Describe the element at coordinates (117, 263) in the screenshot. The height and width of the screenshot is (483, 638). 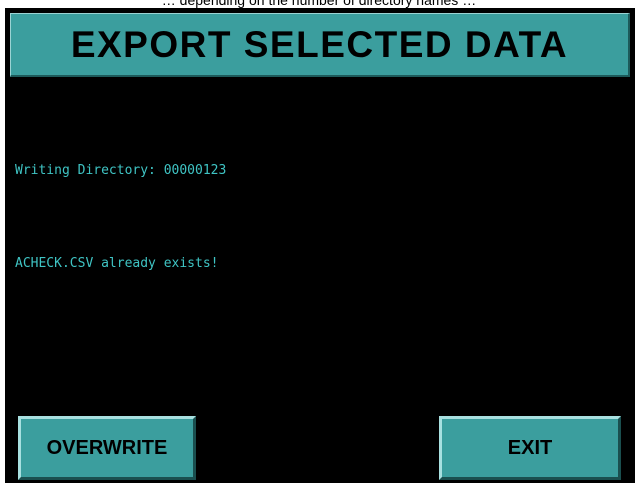
I see `file-exists-message: ACHECK.CSV already exists!` at that location.